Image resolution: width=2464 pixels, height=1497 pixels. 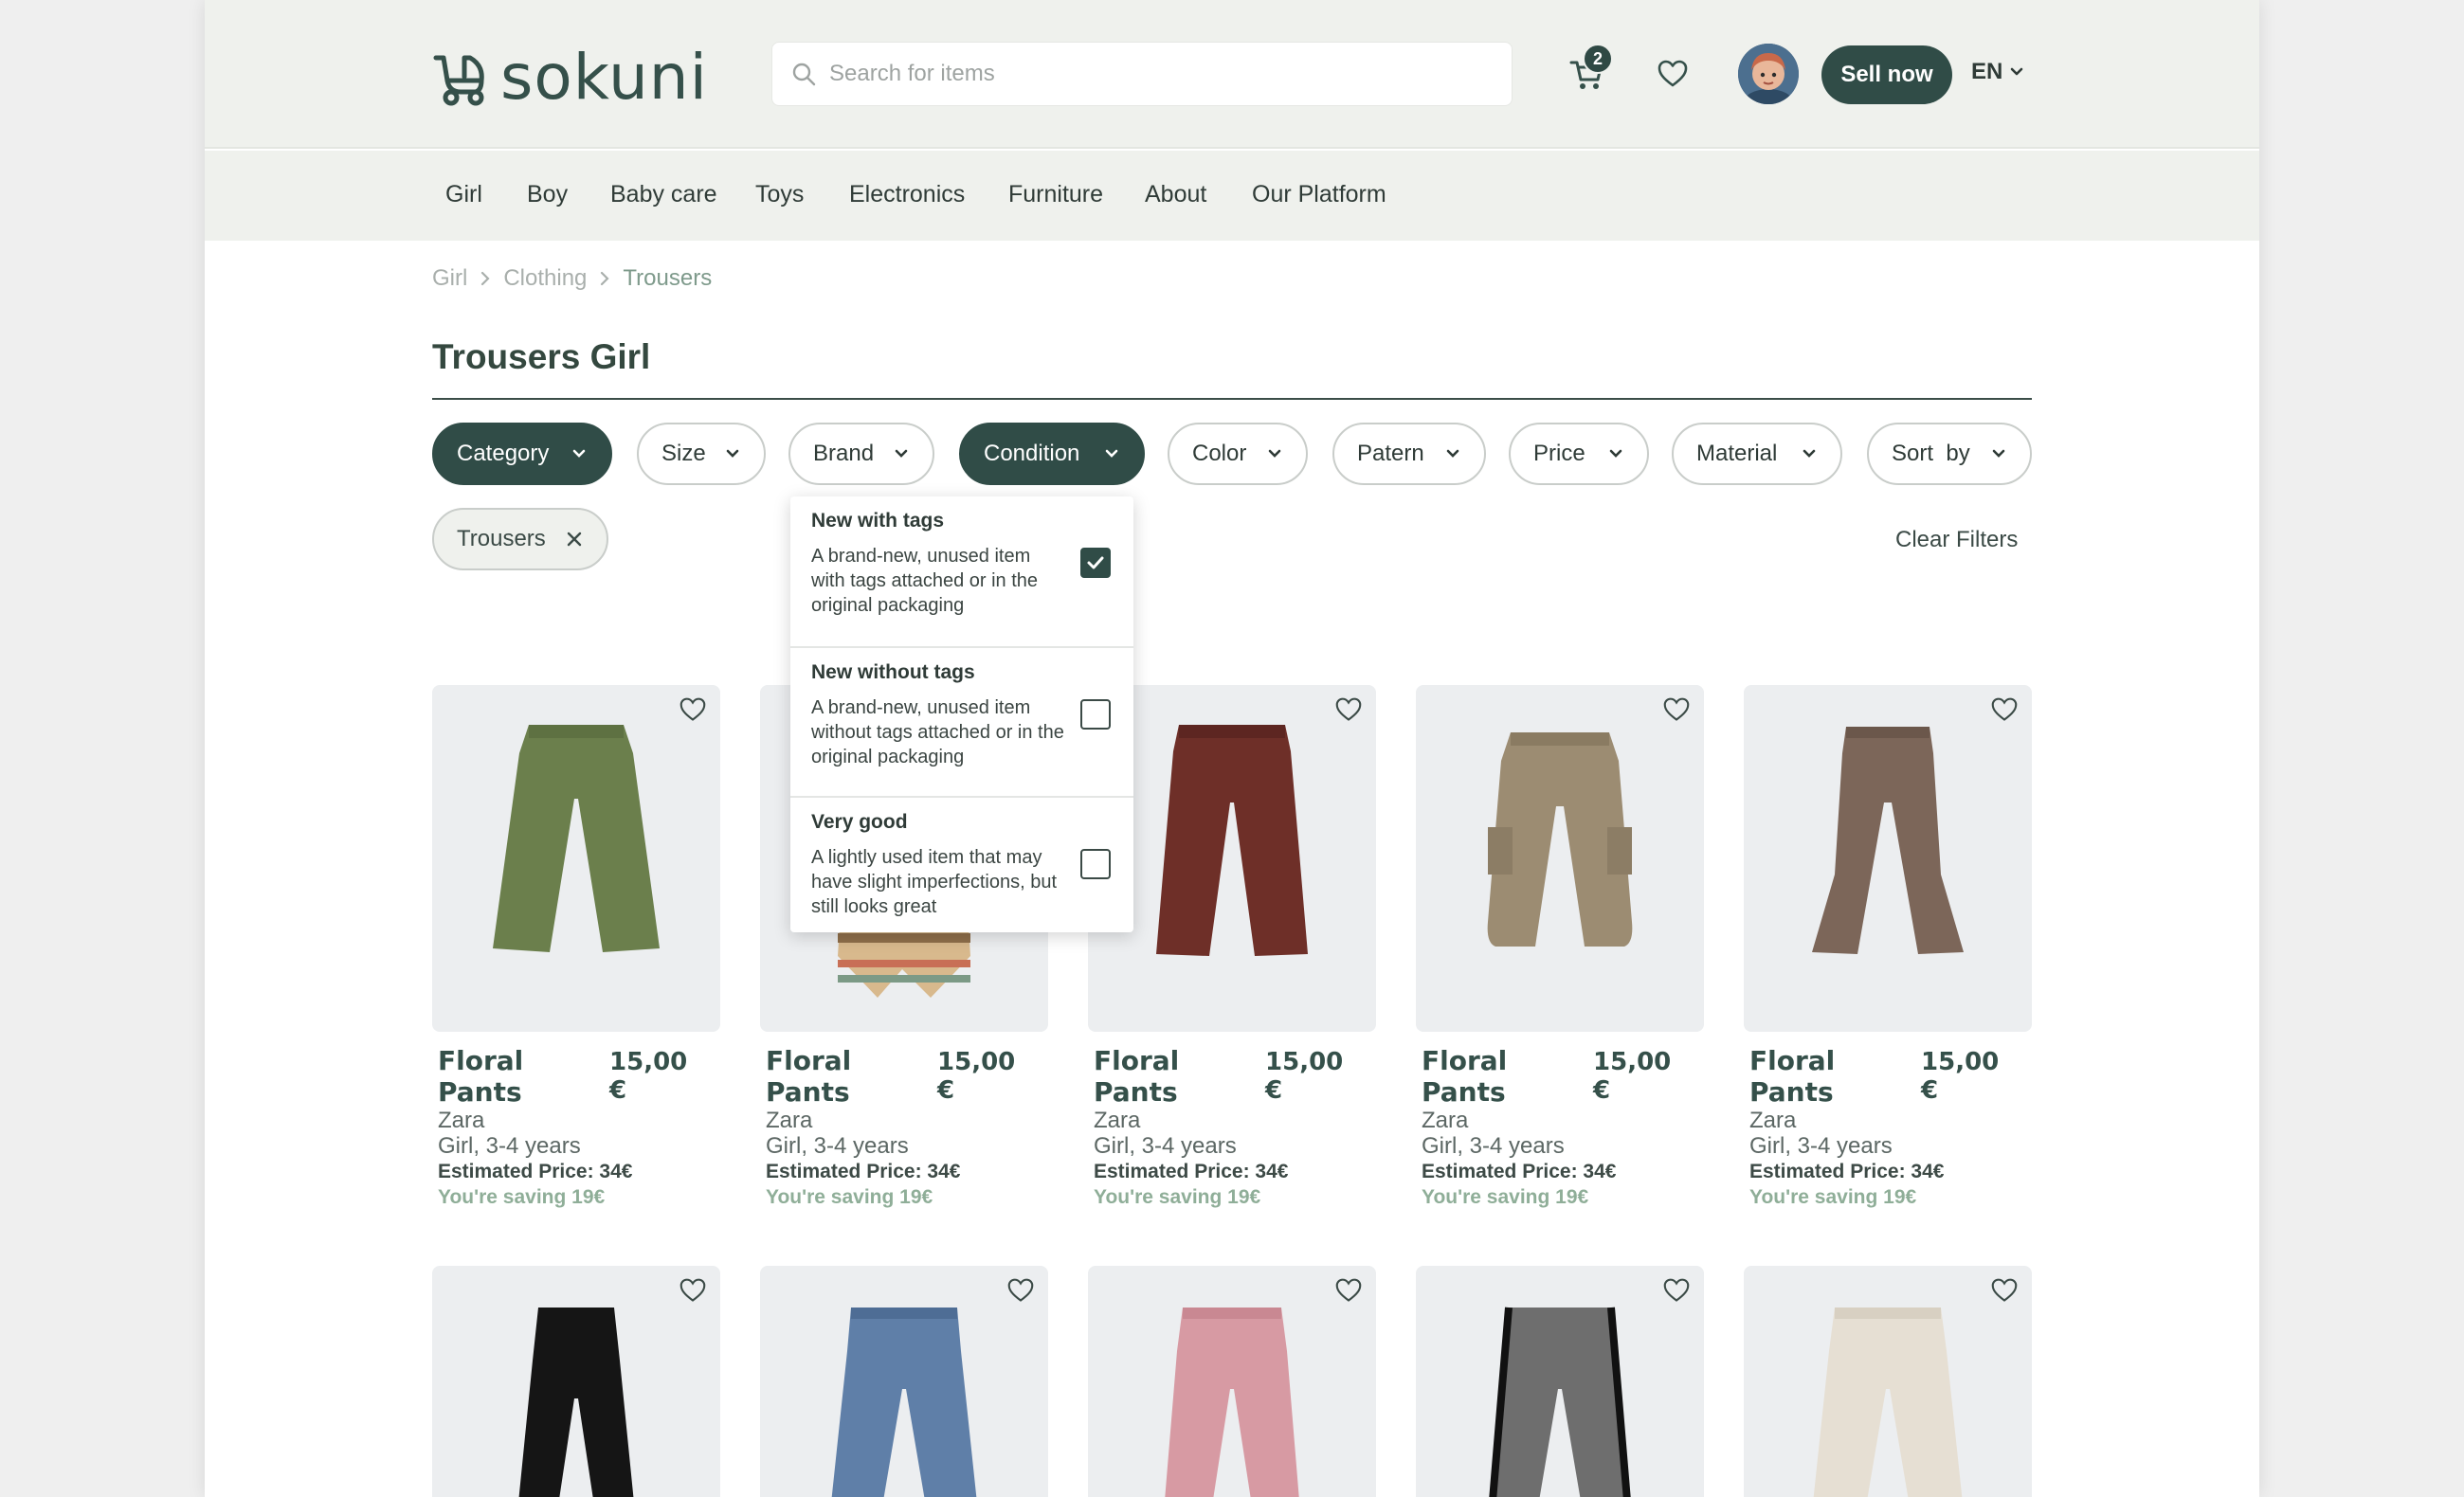 What do you see at coordinates (1559, 454) in the screenshot?
I see `filter-label: Price` at bounding box center [1559, 454].